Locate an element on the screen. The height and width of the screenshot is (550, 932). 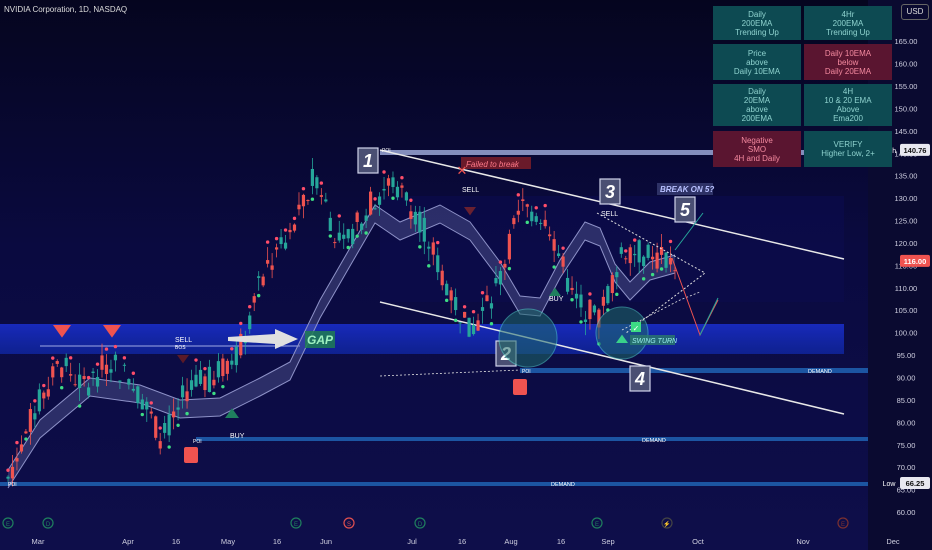
y-tick-label: 155.00 is located at coordinates (906, 86).